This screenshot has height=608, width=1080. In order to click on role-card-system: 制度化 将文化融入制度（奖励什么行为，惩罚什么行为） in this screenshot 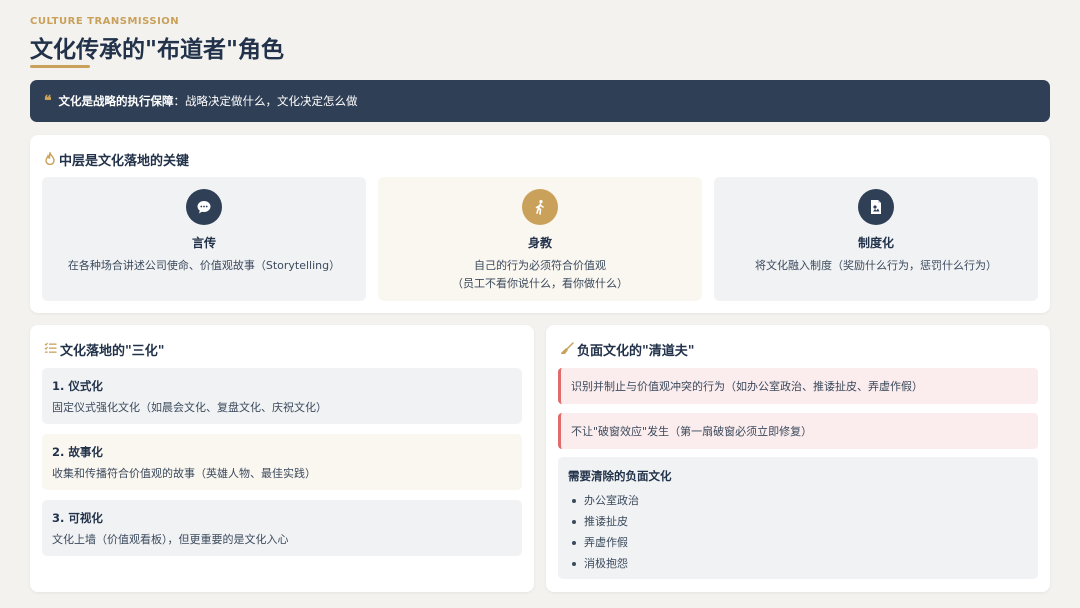, I will do `click(876, 239)`.